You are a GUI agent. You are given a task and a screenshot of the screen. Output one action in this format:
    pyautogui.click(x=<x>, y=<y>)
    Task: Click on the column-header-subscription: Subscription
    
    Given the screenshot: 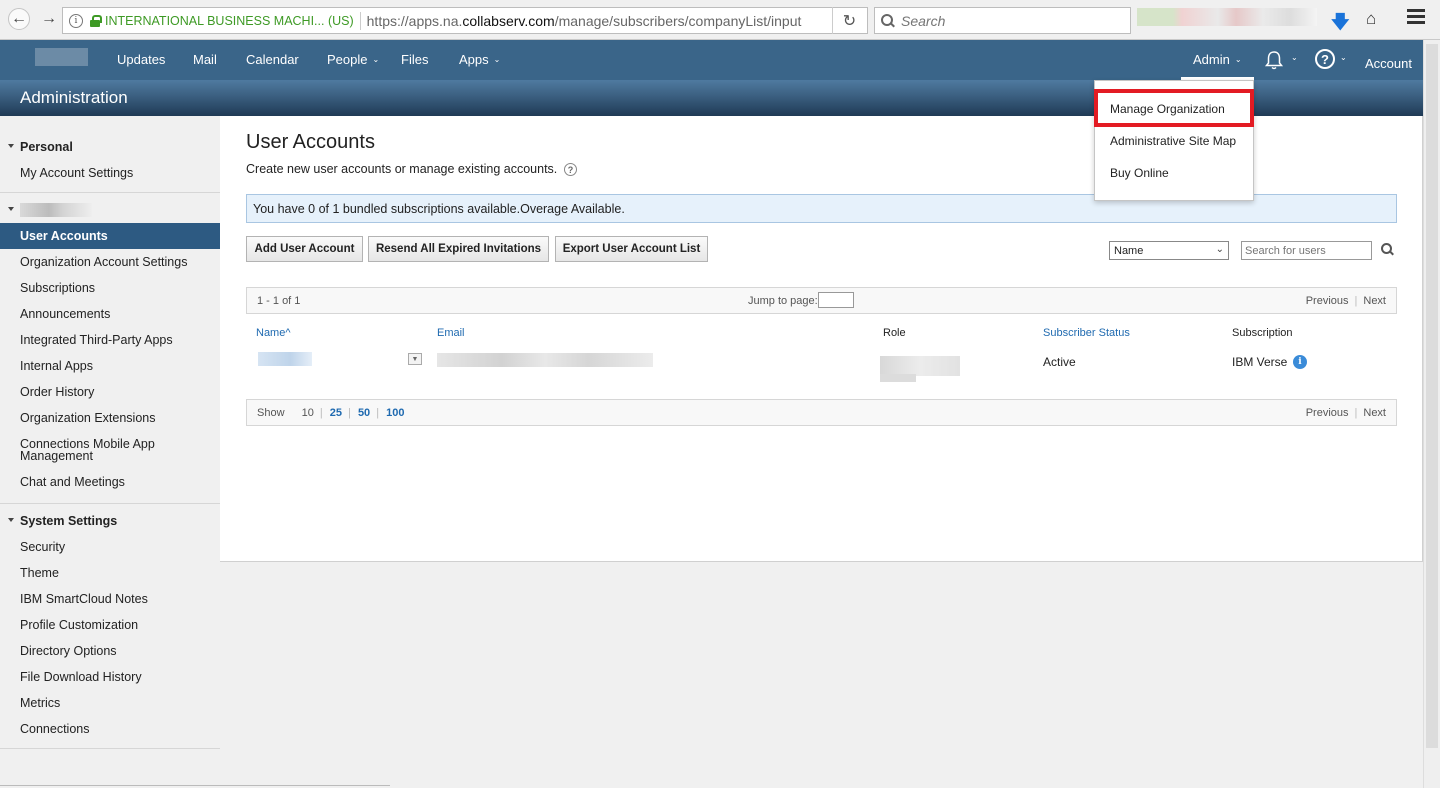 What is the action you would take?
    pyautogui.click(x=1262, y=333)
    